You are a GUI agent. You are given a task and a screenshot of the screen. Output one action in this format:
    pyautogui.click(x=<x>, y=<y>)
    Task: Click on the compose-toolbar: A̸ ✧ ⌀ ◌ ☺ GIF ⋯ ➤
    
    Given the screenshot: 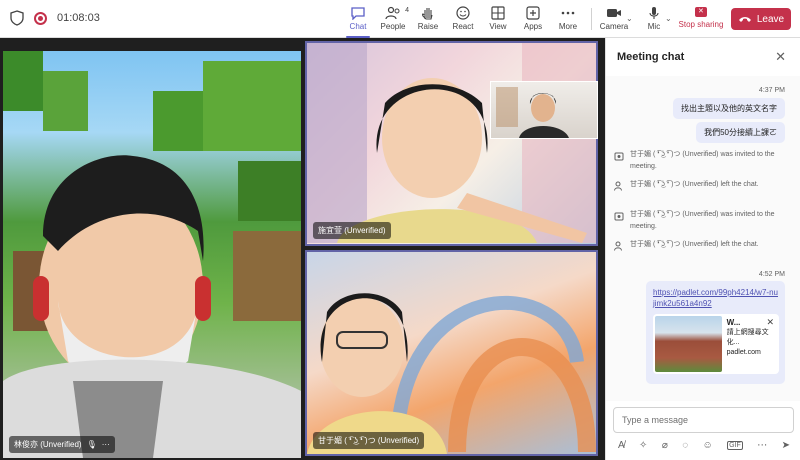 What is the action you would take?
    pyautogui.click(x=704, y=445)
    